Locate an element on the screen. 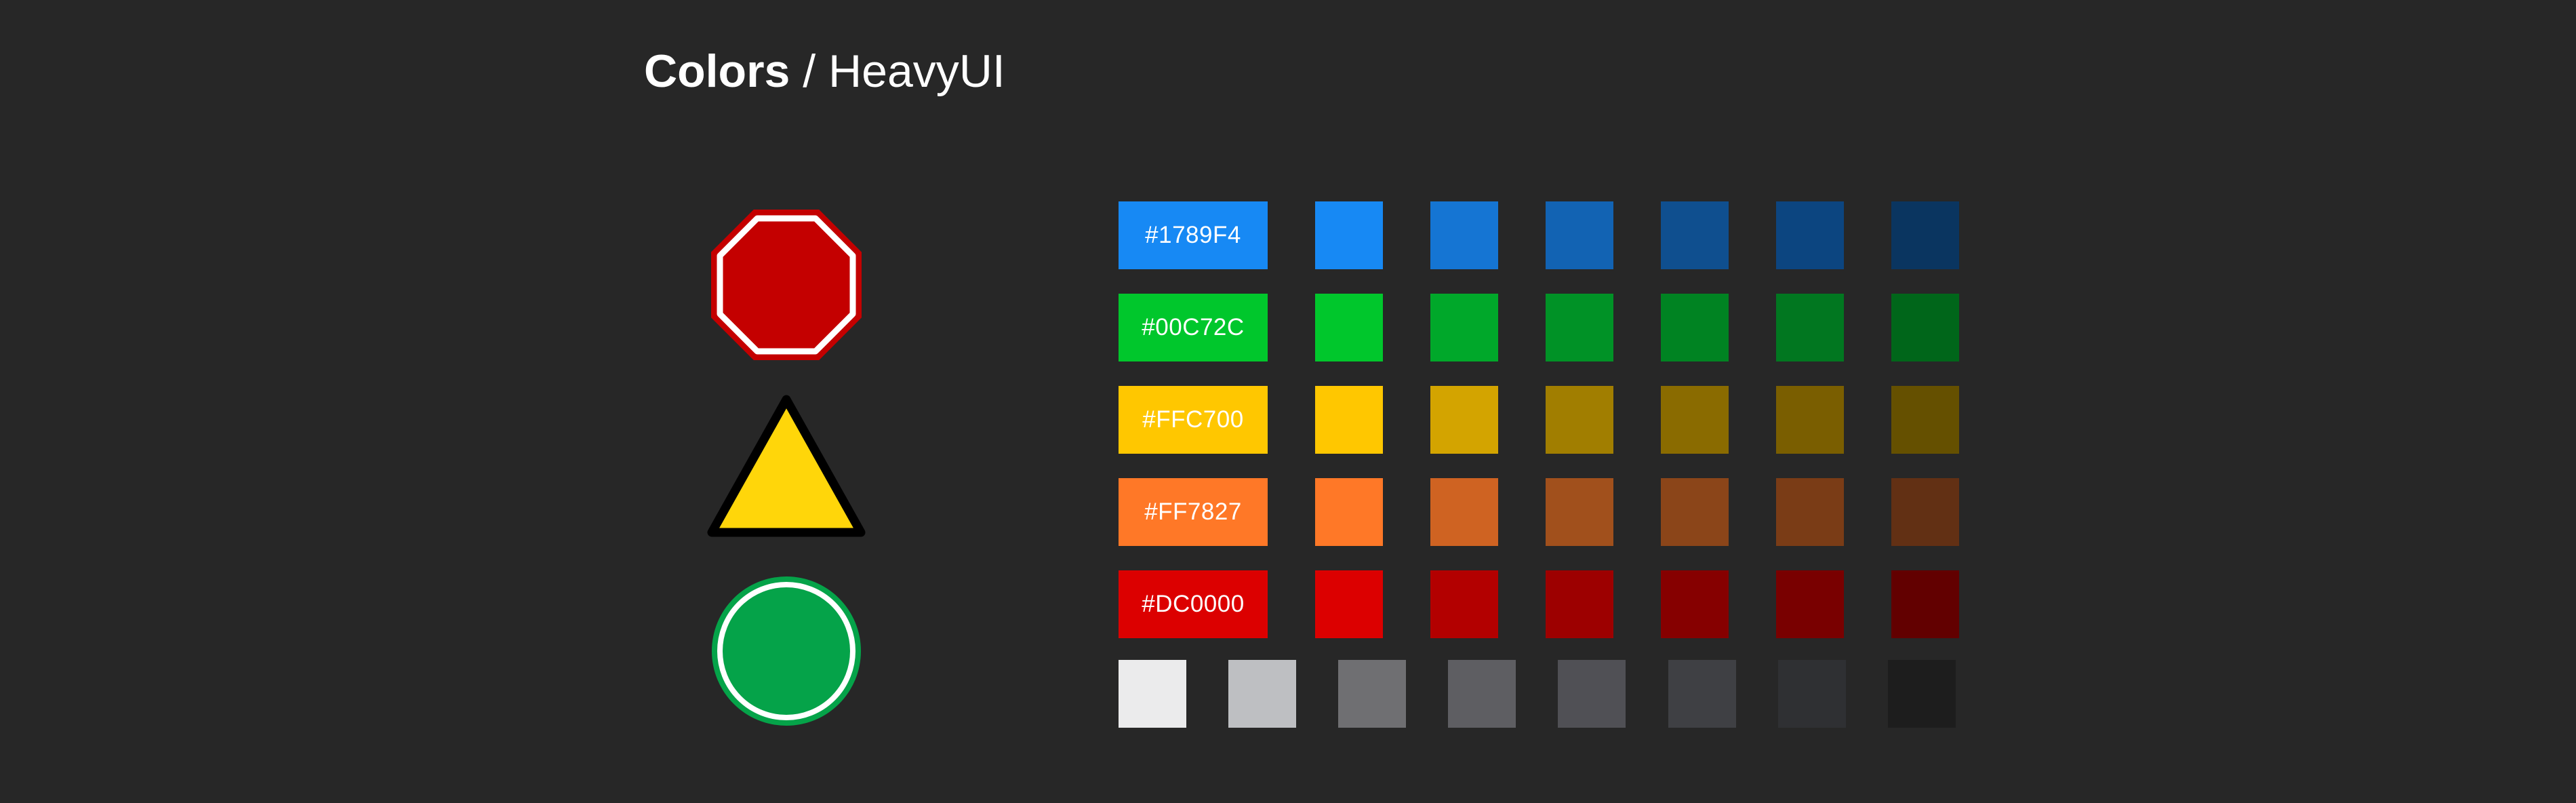  color-swatch-label: #DC0000 is located at coordinates (1193, 604).